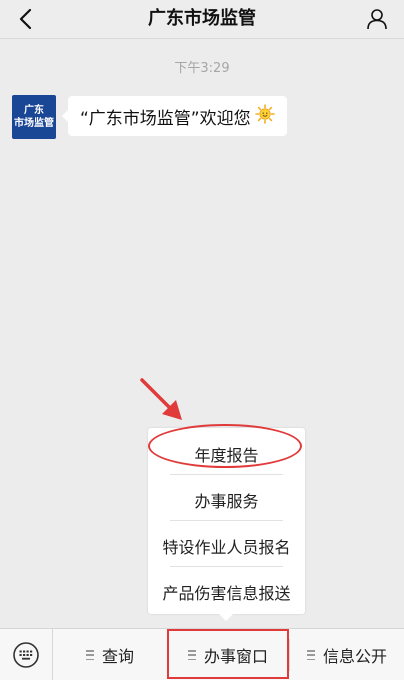  I want to click on red-oval-annotation, so click(225, 446).